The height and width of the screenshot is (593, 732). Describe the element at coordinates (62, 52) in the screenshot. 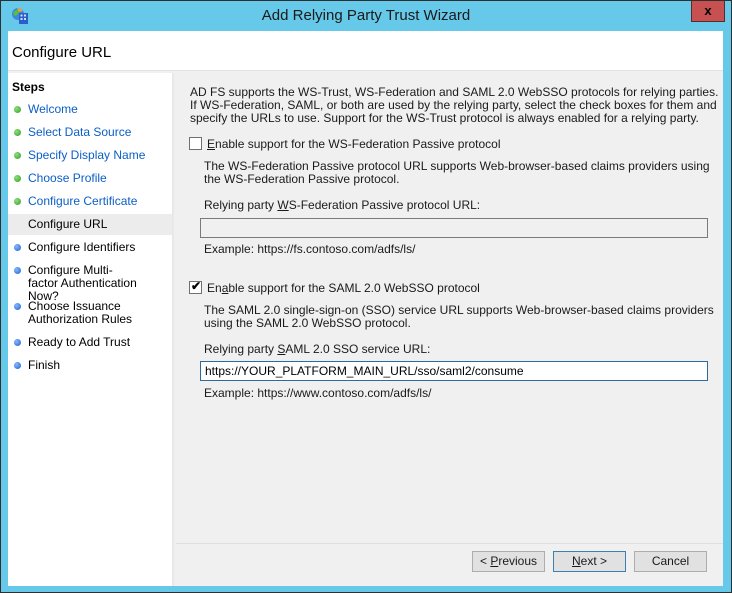

I see `page-title: Configure URL` at that location.